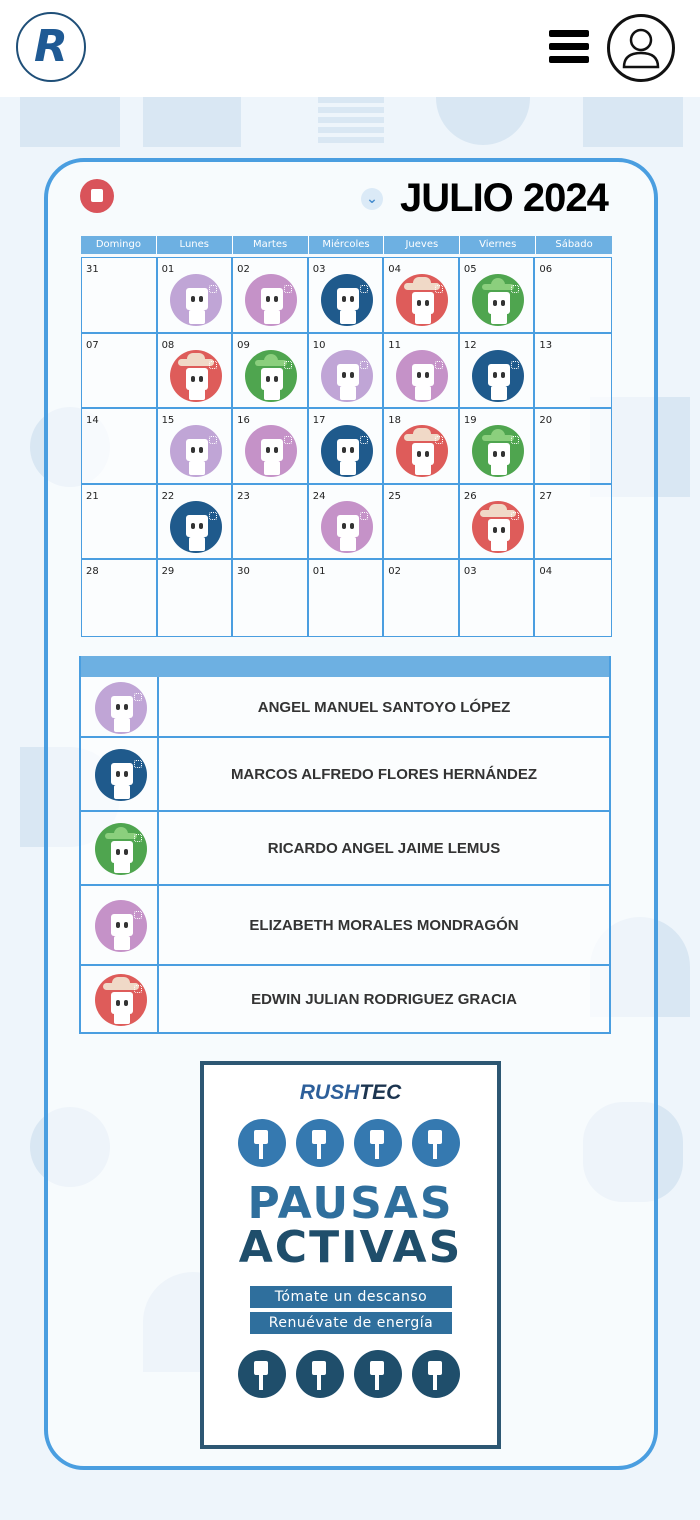 The image size is (700, 1520). What do you see at coordinates (168, 421) in the screenshot?
I see `day-number: 15` at bounding box center [168, 421].